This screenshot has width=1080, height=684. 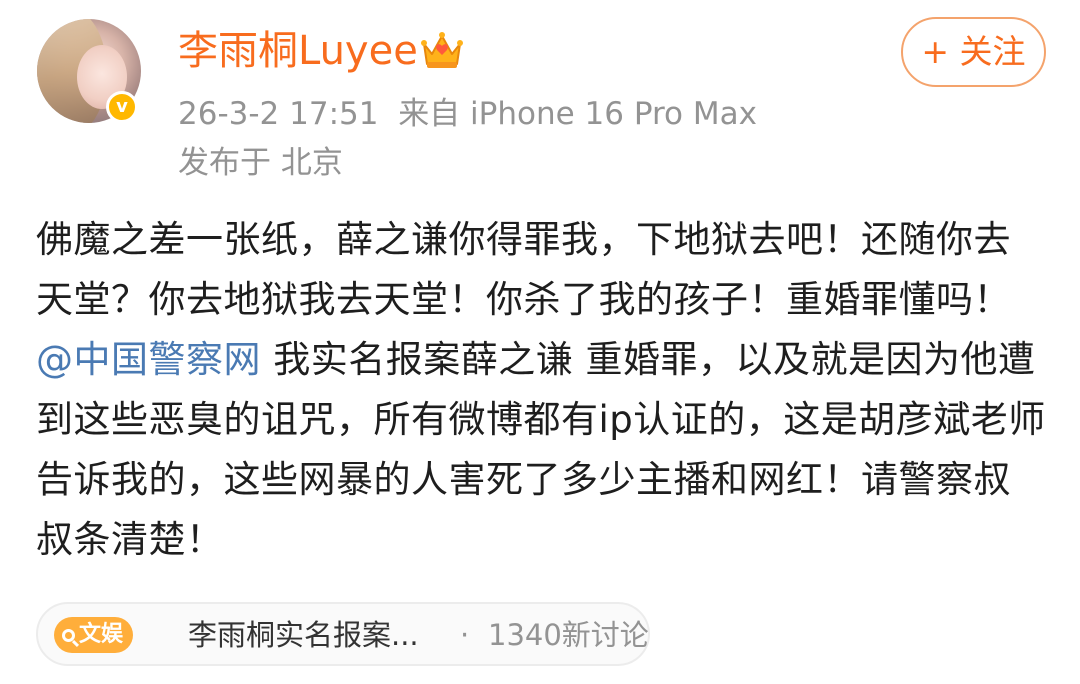 I want to click on post-source: 来自 iPhone 16 Pro Max, so click(x=577, y=114).